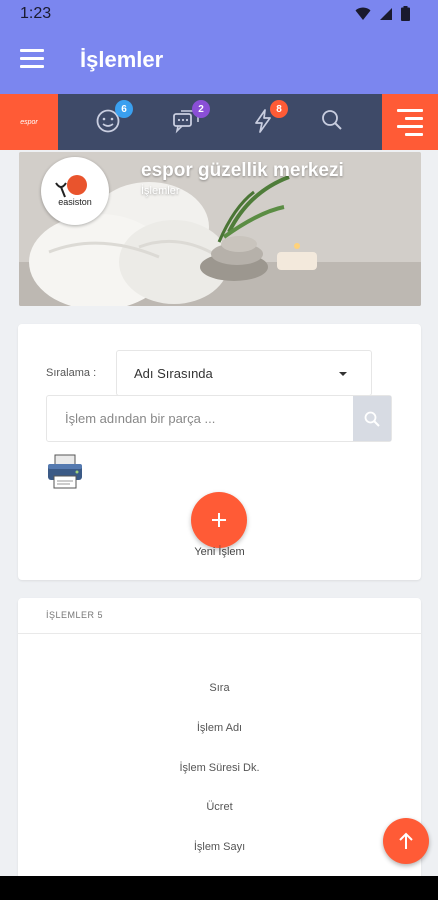 The height and width of the screenshot is (900, 438). Describe the element at coordinates (75, 615) in the screenshot. I see `services-header: İŞLEMLER 5` at that location.